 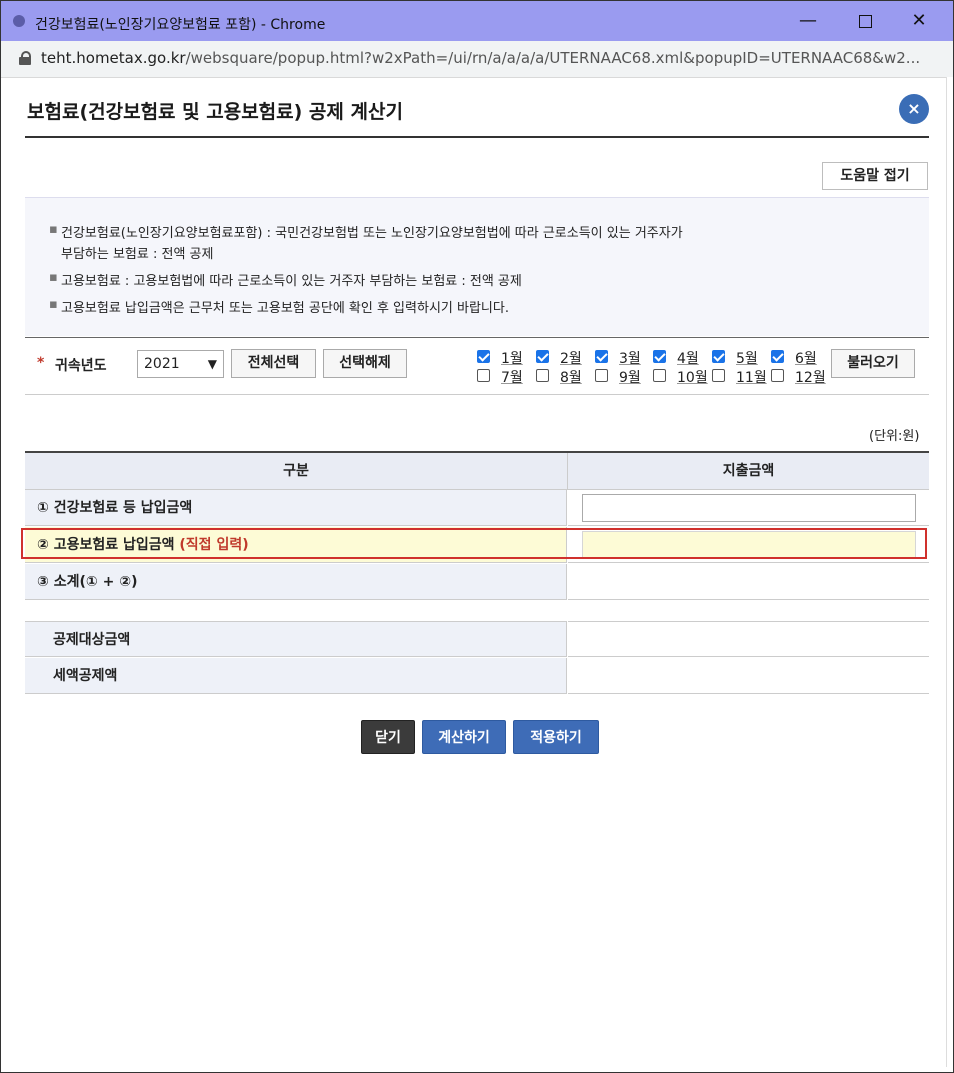 I want to click on row-label-text: 세액공제액, so click(x=85, y=676).